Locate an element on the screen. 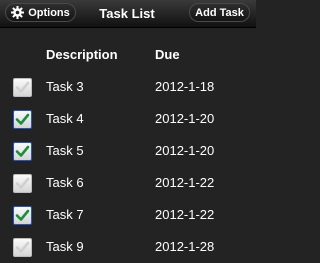 This screenshot has height=263, width=320. task-description: Task 9 is located at coordinates (65, 246).